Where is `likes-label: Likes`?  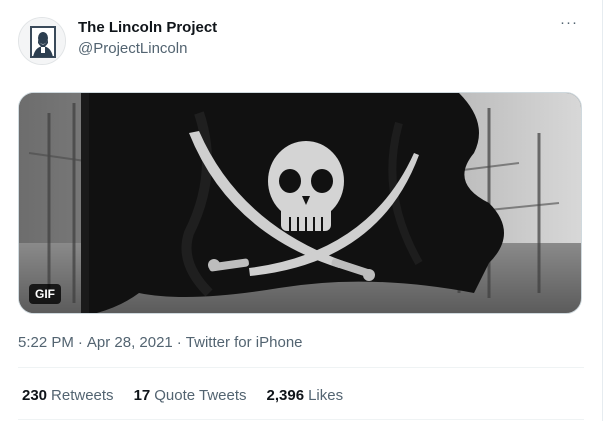
likes-label: Likes is located at coordinates (326, 395).